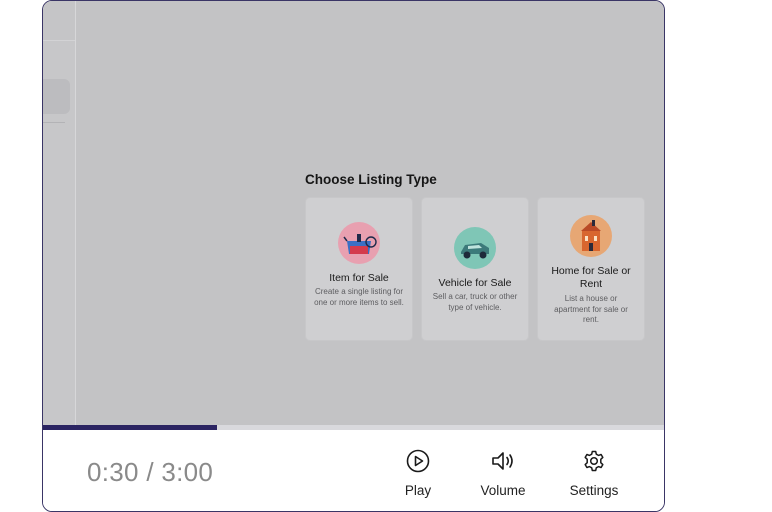  What do you see at coordinates (503, 490) in the screenshot?
I see `volume-label: Volume` at bounding box center [503, 490].